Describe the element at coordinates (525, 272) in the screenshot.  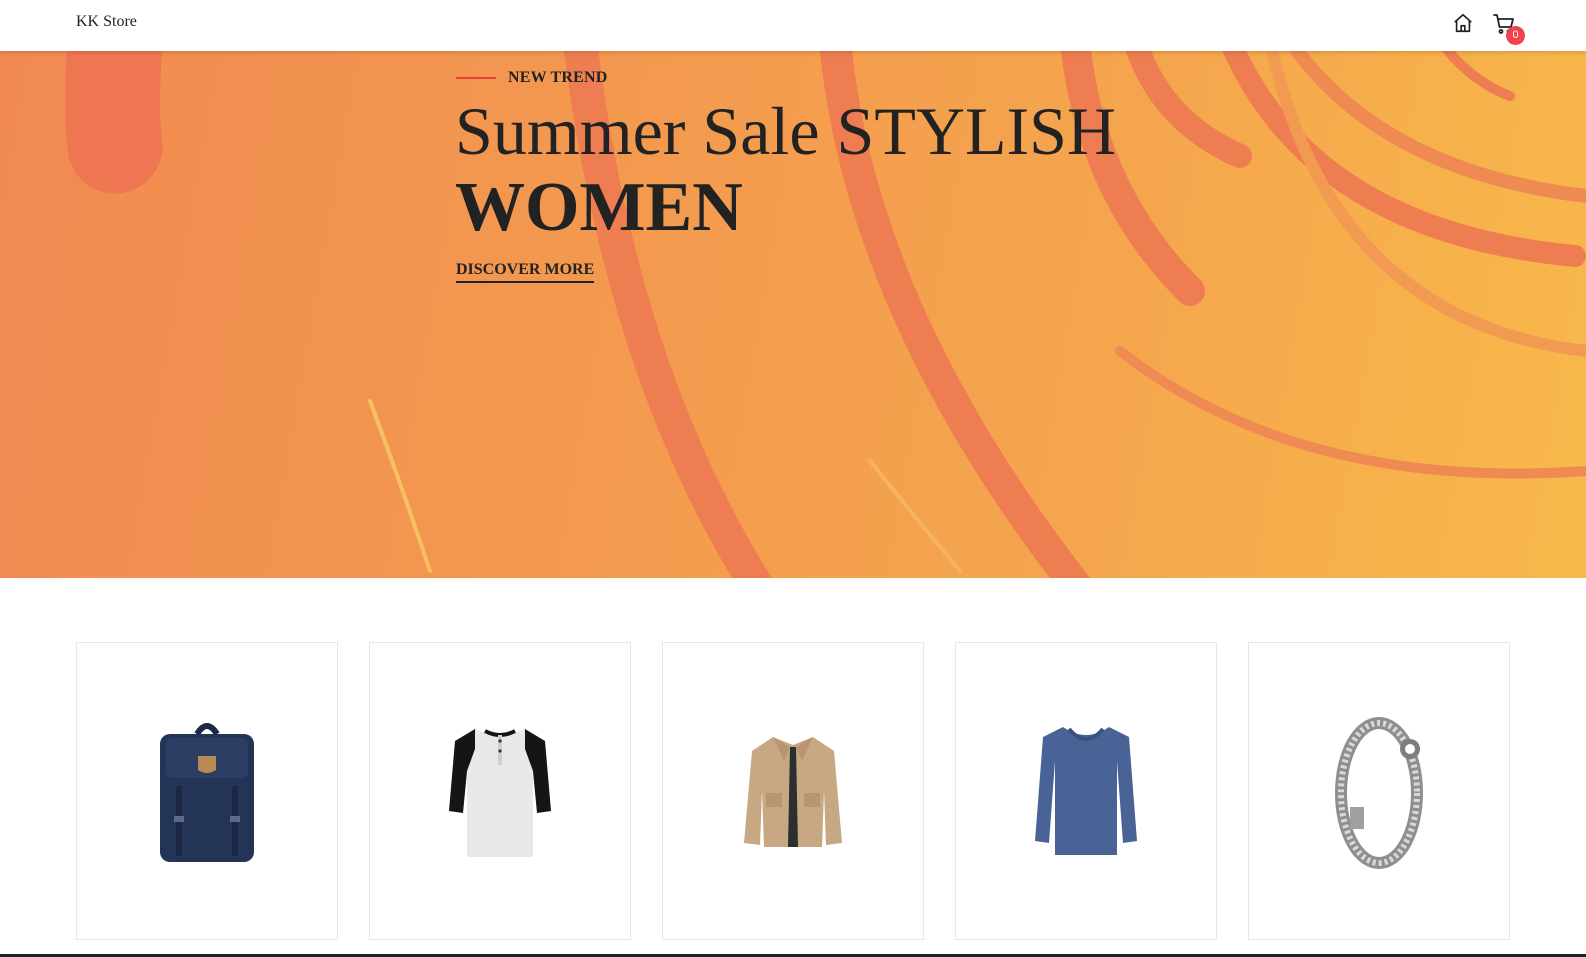
I see `discover-more-link: DISCOVER MORE` at that location.